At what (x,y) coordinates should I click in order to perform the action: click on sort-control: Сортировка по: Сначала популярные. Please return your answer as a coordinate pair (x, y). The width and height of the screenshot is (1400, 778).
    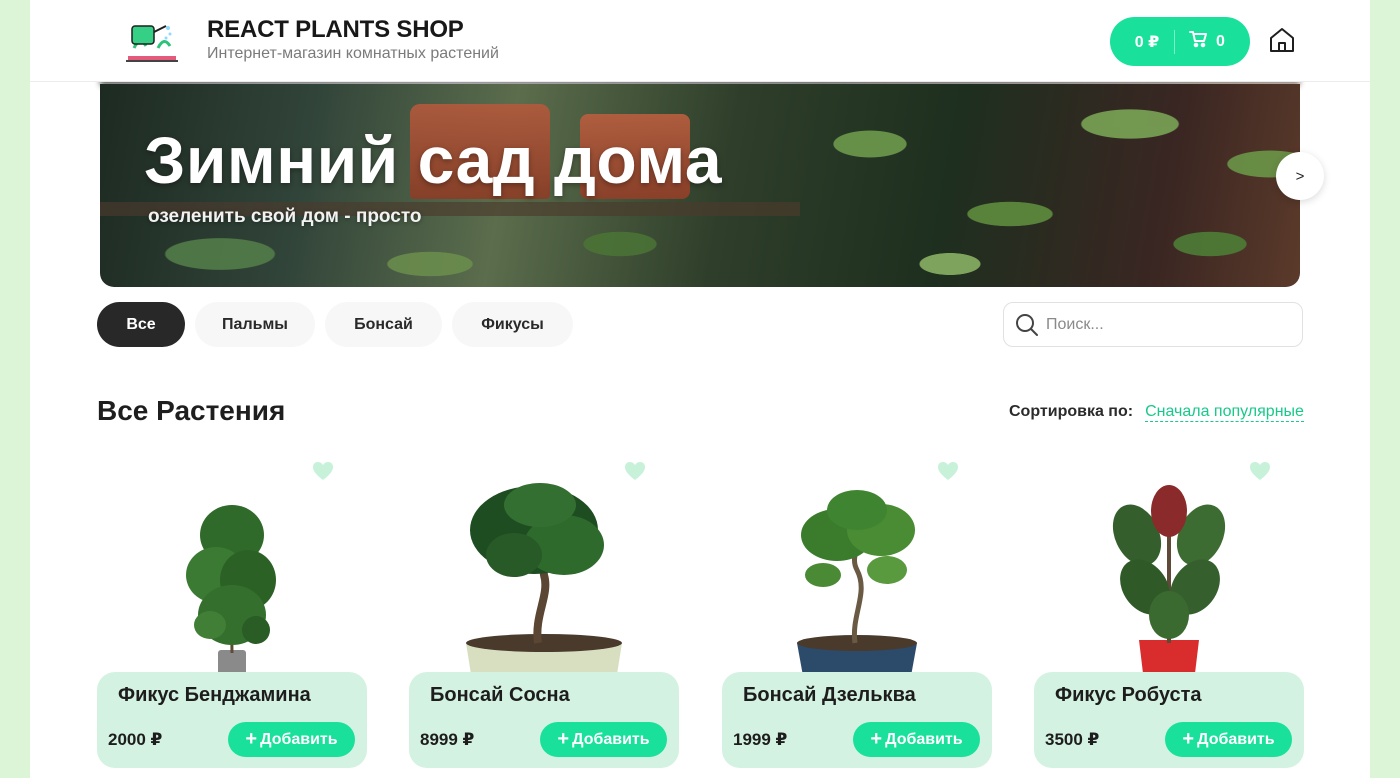
    Looking at the image, I should click on (1156, 412).